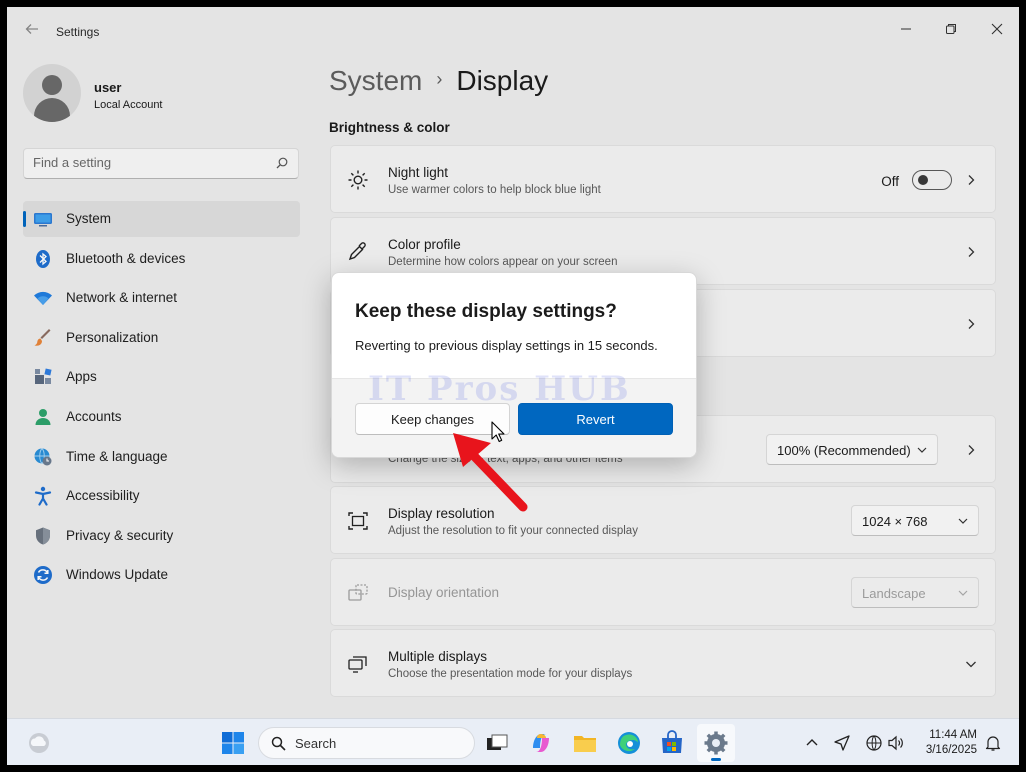 This screenshot has height=772, width=1026. Describe the element at coordinates (541, 743) in the screenshot. I see `copilot-icon` at that location.